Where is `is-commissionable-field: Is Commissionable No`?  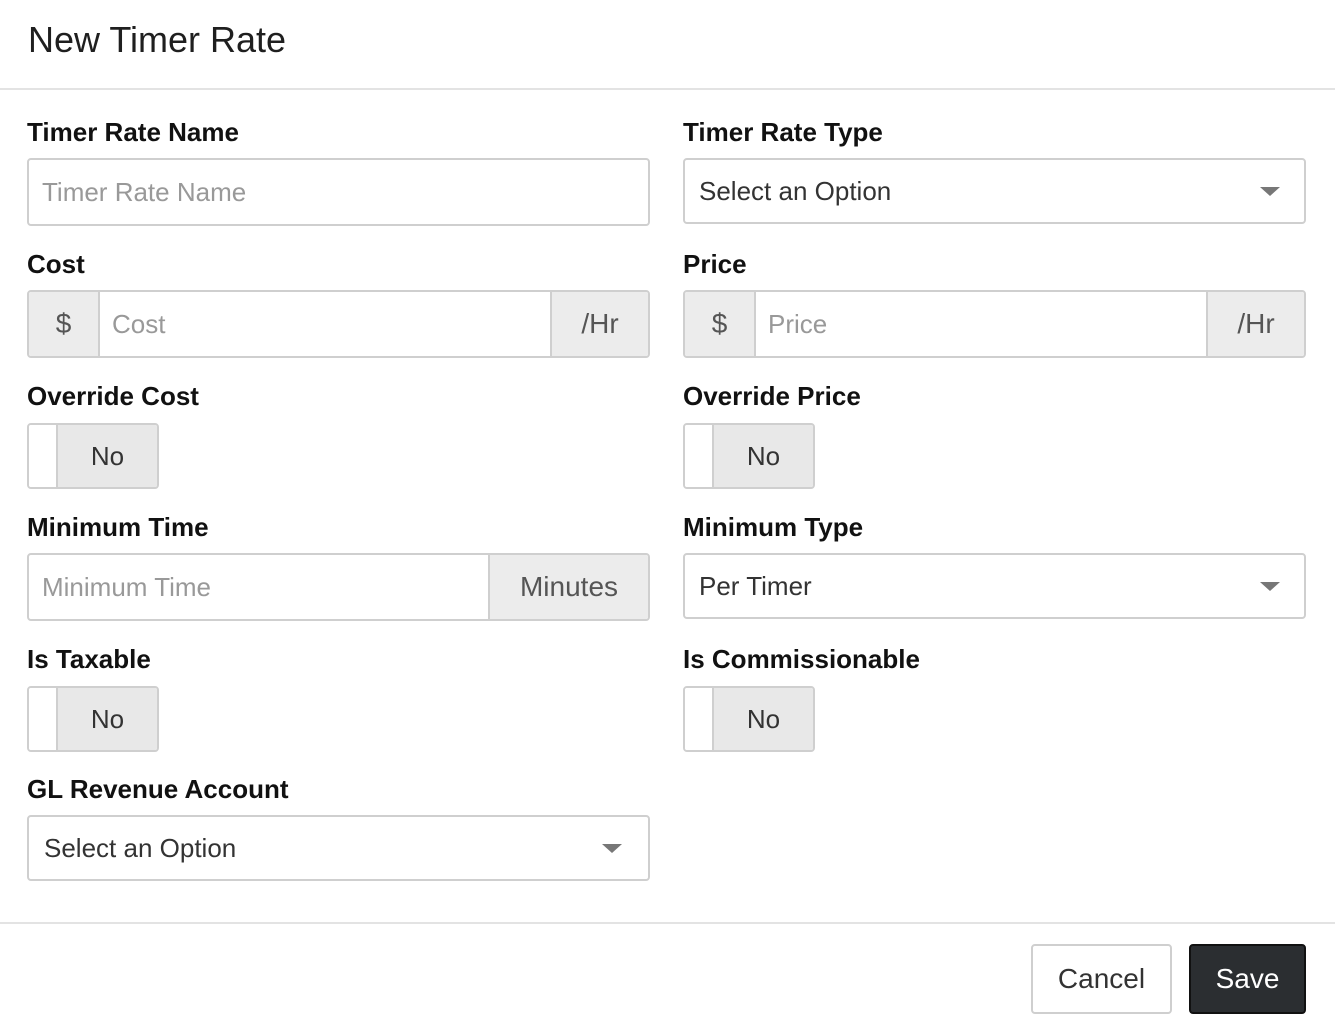 is-commissionable-field: Is Commissionable No is located at coordinates (833, 697).